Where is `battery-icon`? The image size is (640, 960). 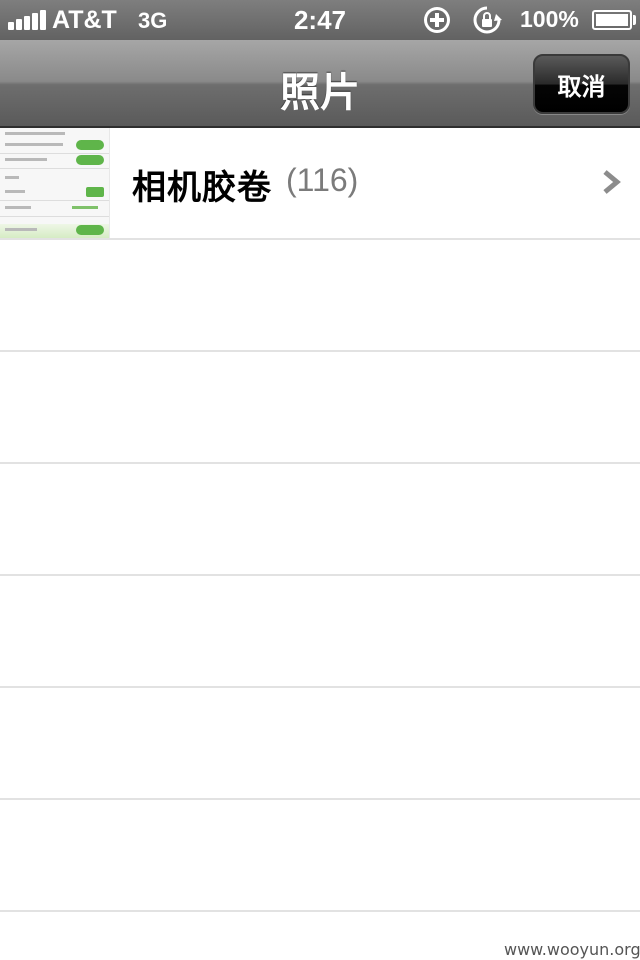 battery-icon is located at coordinates (612, 20).